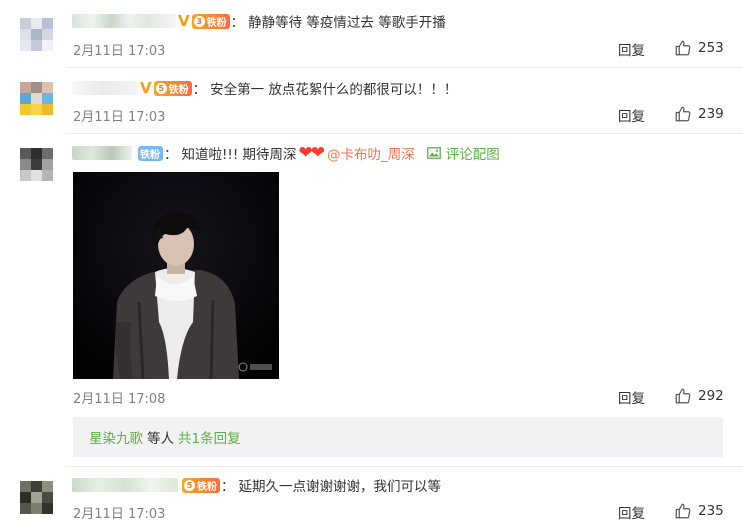 This screenshot has width=743, height=526. I want to click on picture-icon, so click(433, 153).